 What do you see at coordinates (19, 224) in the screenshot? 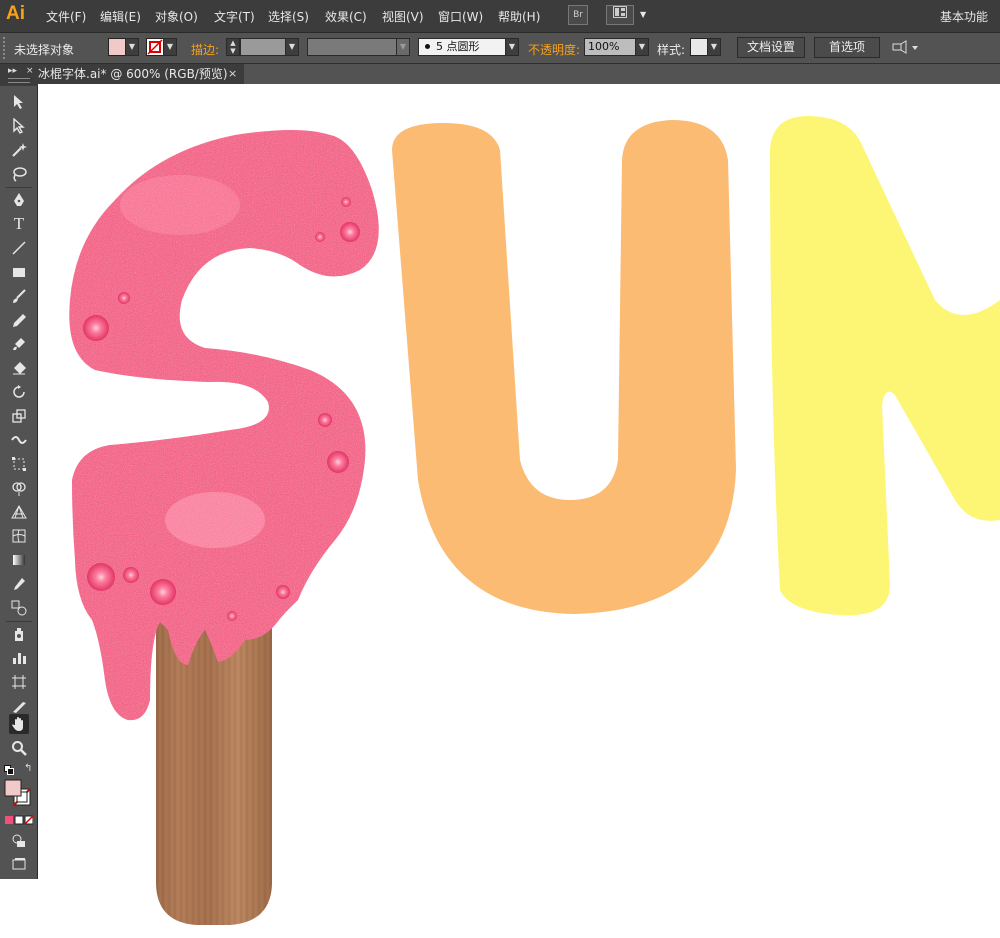
I see `type-tool-icon: T` at bounding box center [19, 224].